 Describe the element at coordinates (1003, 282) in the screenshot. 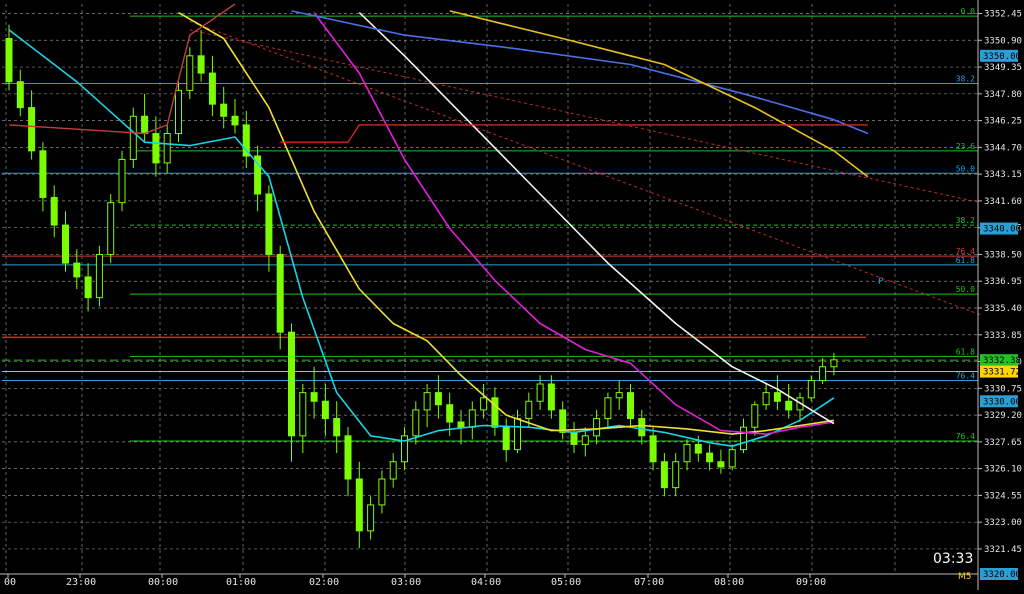

I see `price-tick-label: 3336.95` at that location.